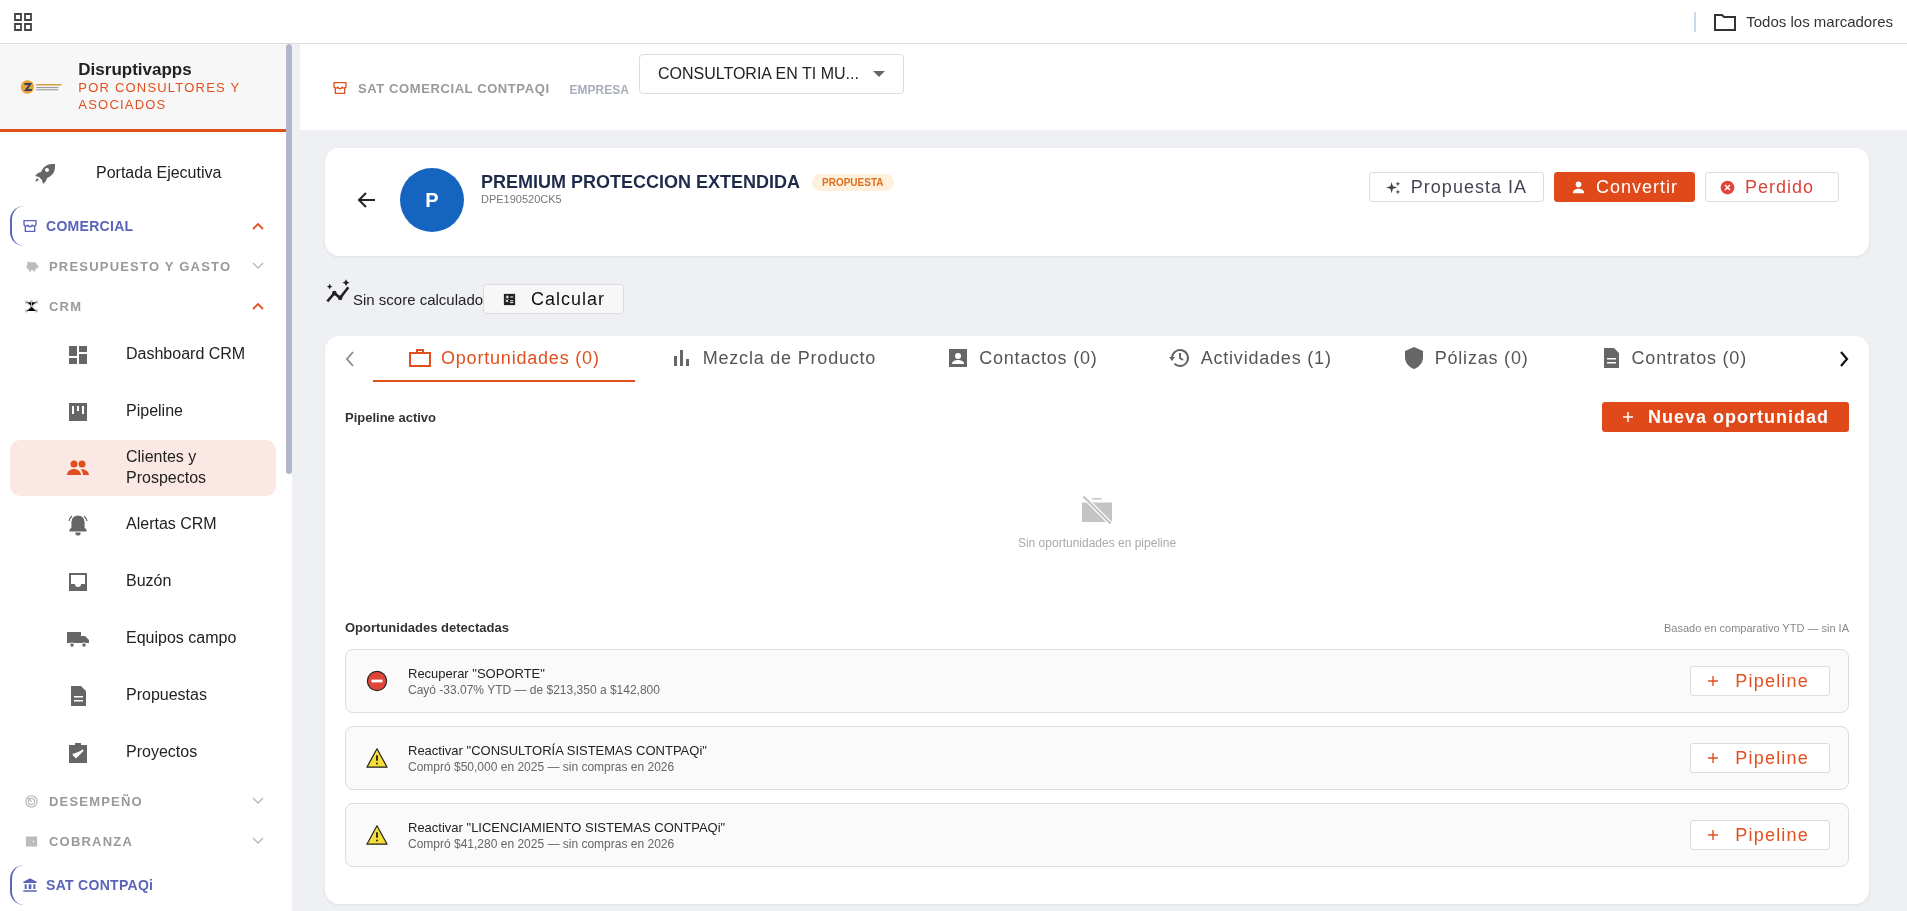 Image resolution: width=1907 pixels, height=911 pixels. What do you see at coordinates (1844, 359) in the screenshot?
I see `chevron-right-icon` at bounding box center [1844, 359].